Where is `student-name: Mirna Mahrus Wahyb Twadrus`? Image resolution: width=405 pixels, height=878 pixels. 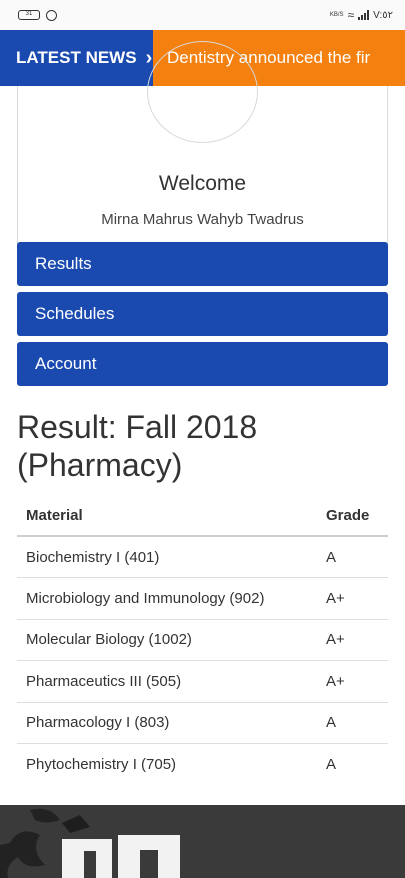 student-name: Mirna Mahrus Wahyb Twadrus is located at coordinates (202, 219).